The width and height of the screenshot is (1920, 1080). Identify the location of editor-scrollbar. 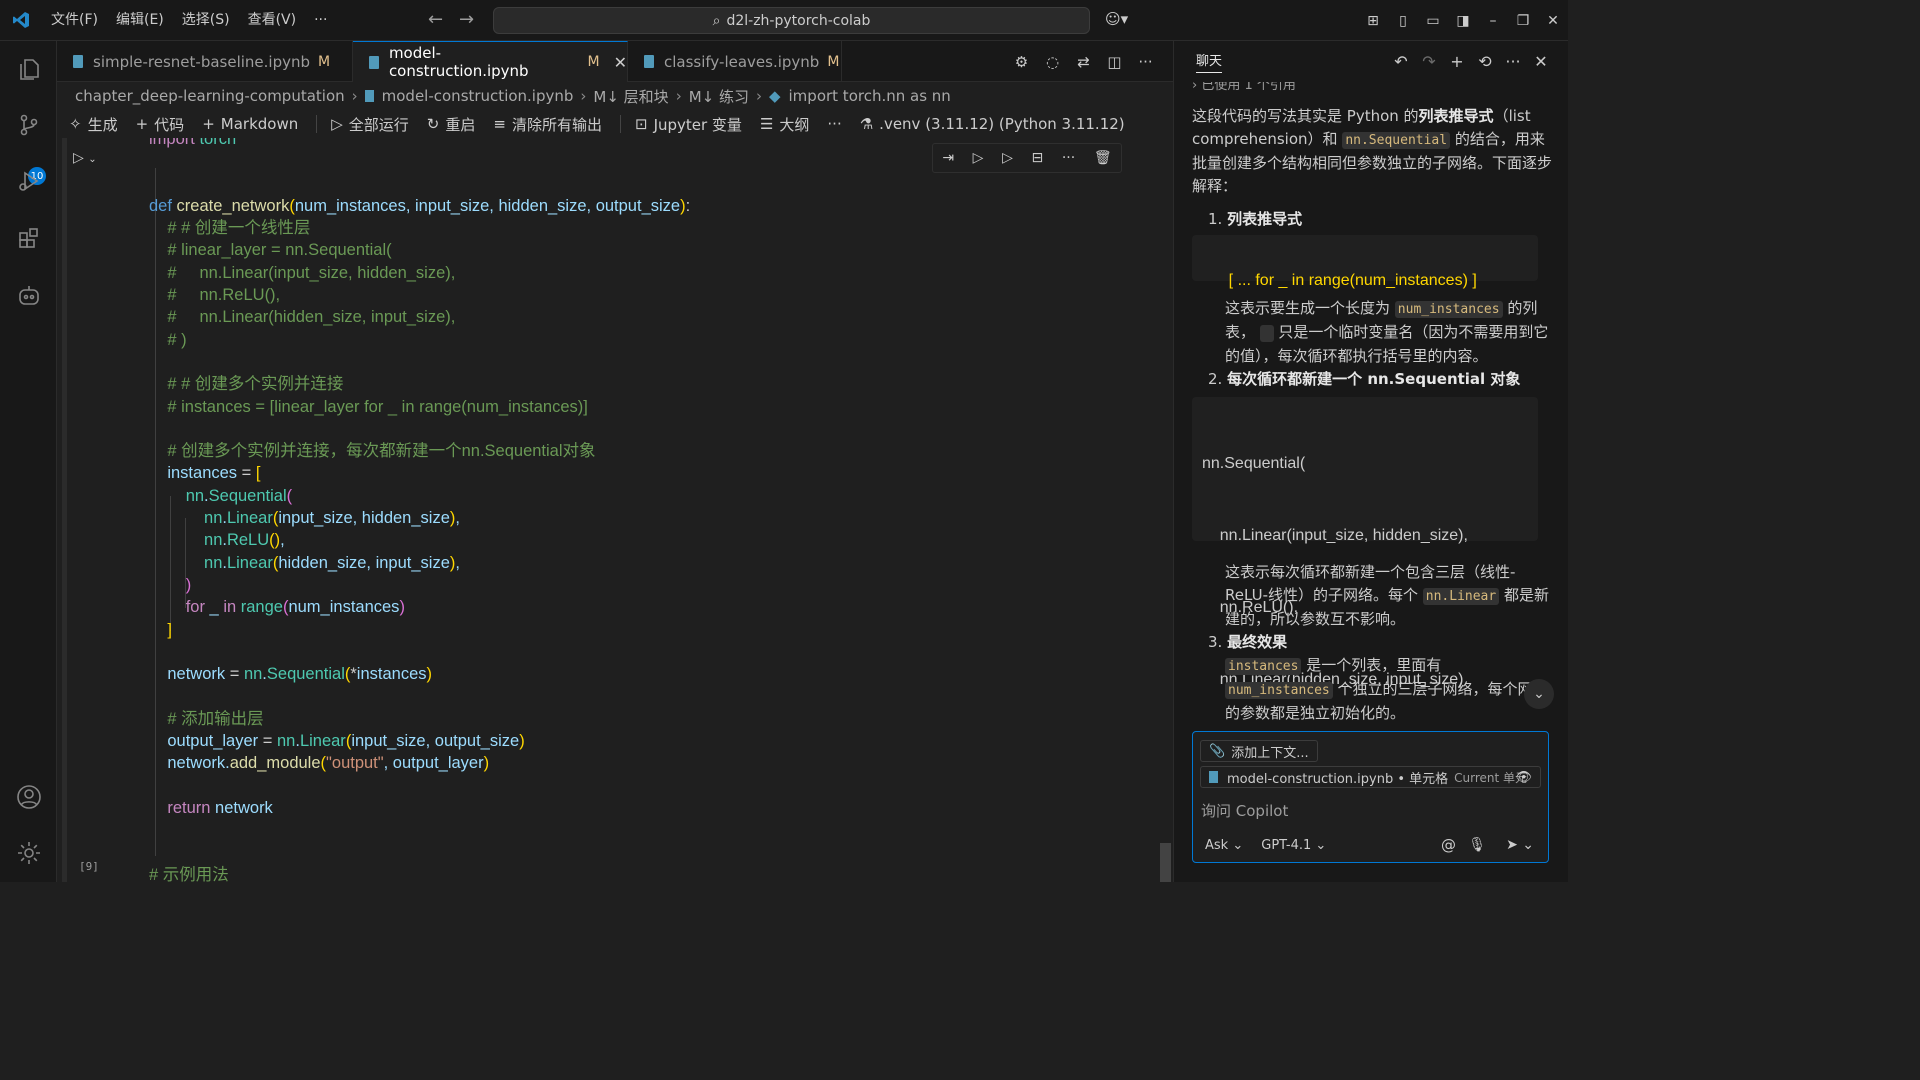
(1165, 862).